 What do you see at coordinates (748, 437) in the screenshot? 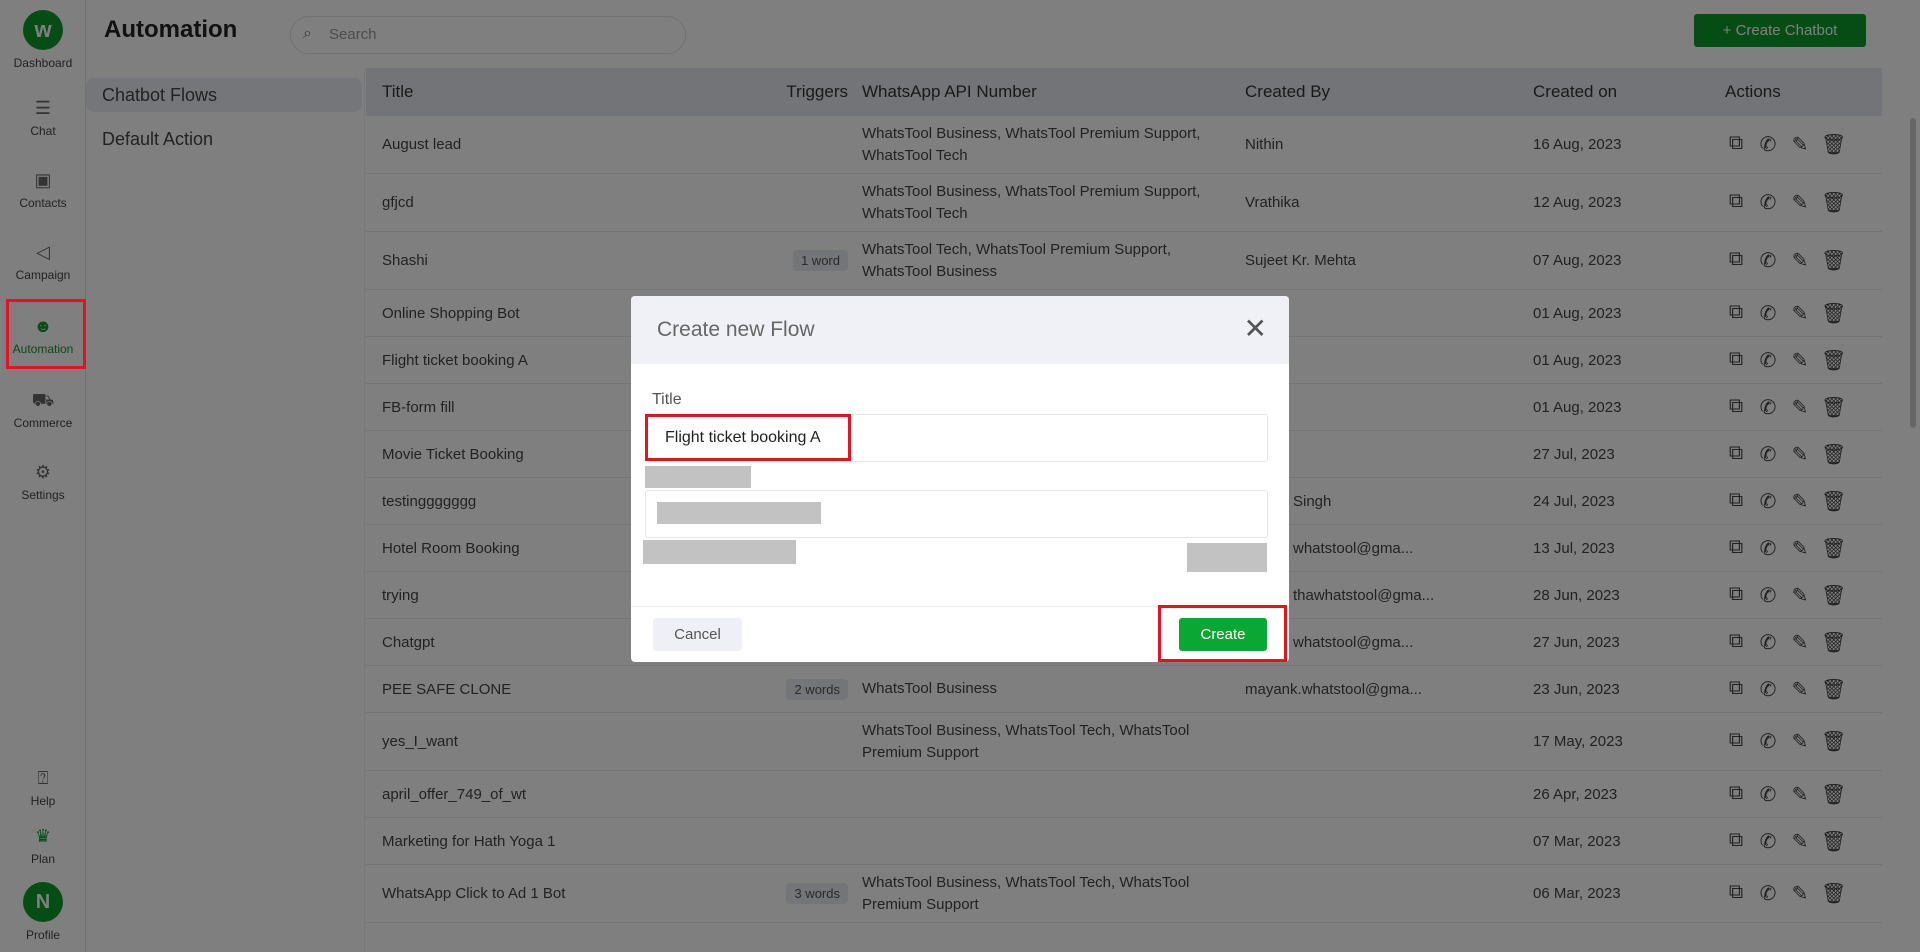
I see `highlight-title-input` at bounding box center [748, 437].